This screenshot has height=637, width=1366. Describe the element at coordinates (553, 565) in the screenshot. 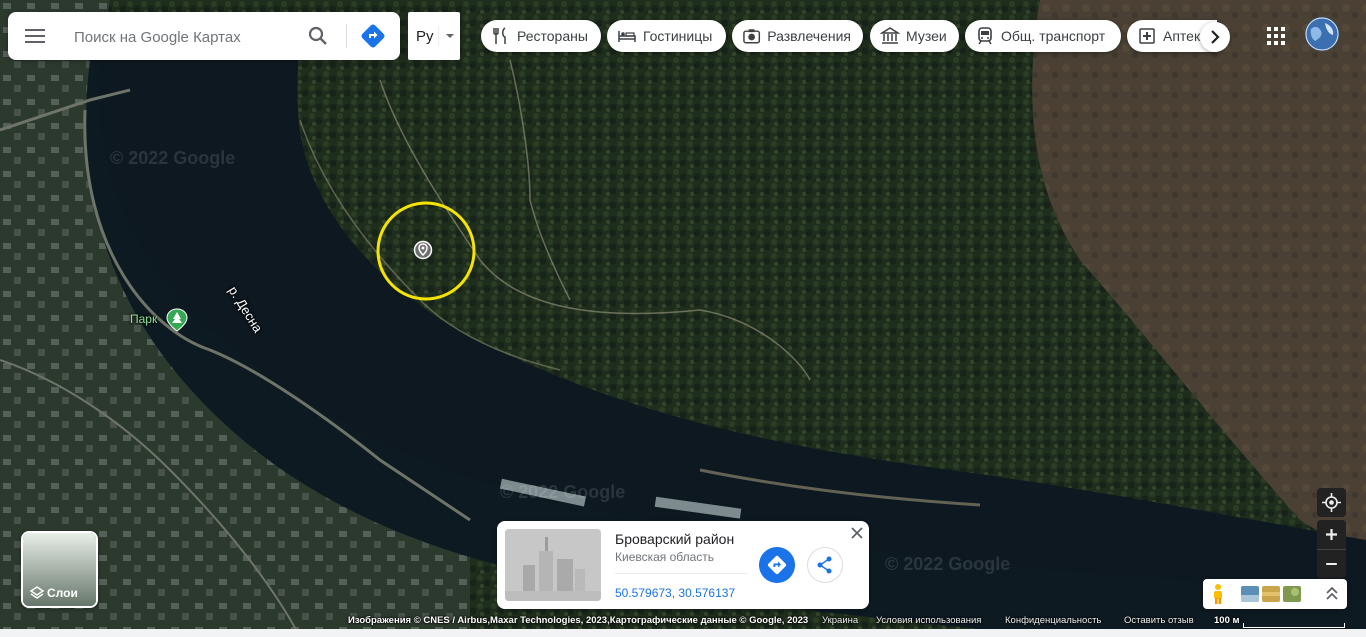

I see `place-thumbnail` at that location.